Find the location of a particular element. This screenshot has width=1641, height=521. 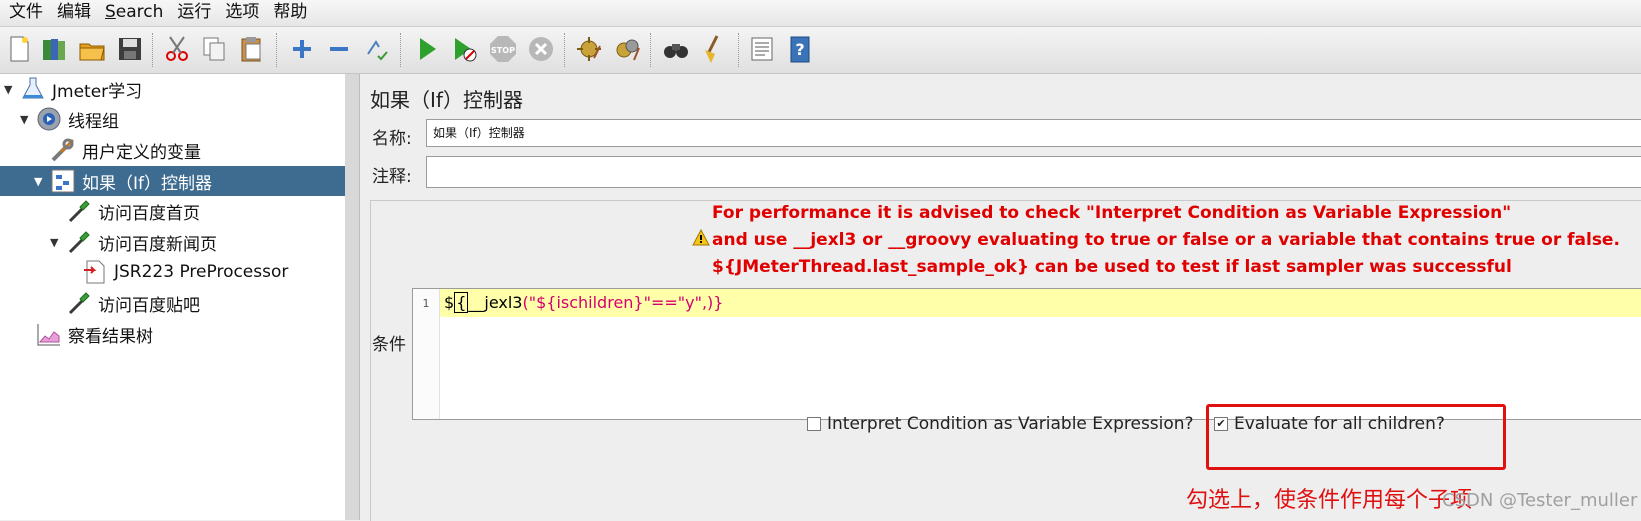

stop-icon: STOP is located at coordinates (503, 49).